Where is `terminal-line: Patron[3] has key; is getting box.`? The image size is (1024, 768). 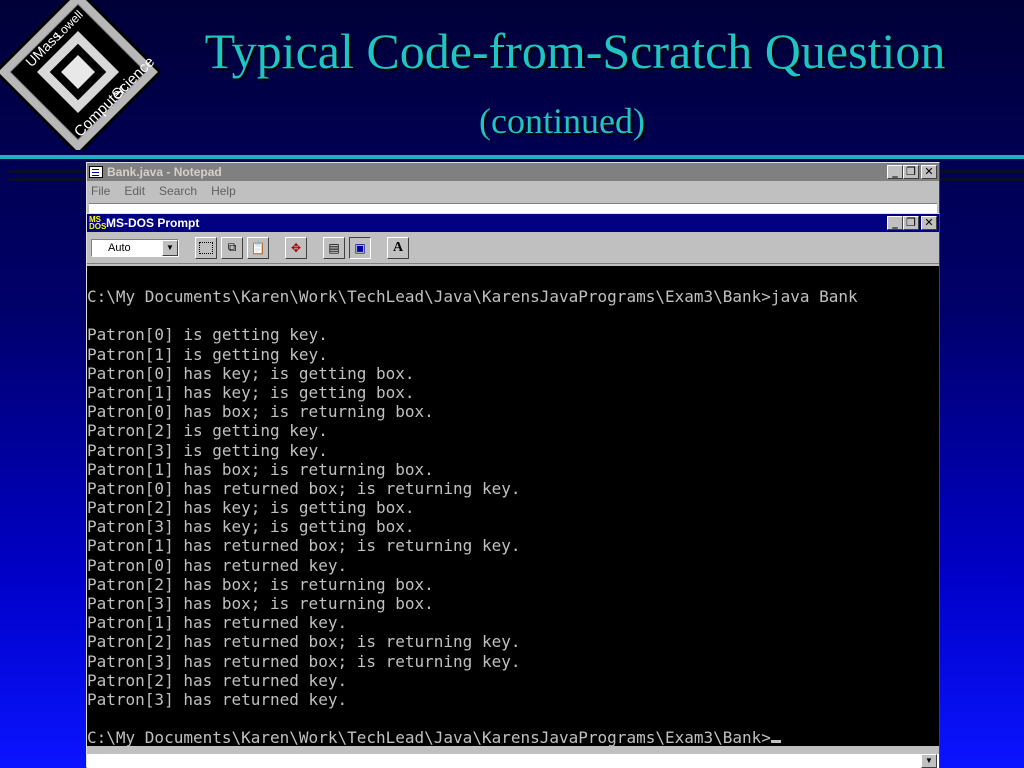
terminal-line: Patron[3] has key; is getting box. is located at coordinates (251, 527).